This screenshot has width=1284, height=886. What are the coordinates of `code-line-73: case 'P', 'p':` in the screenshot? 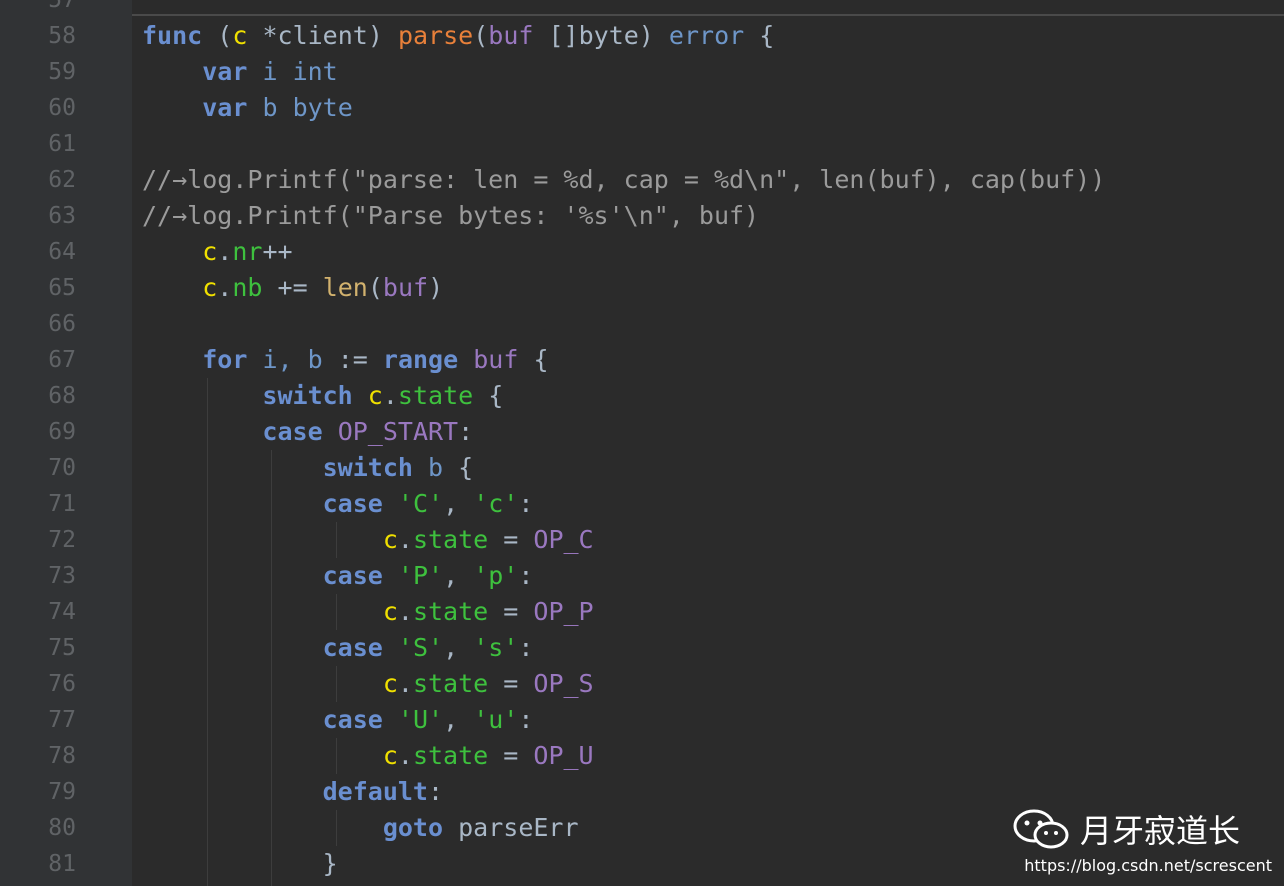 It's located at (338, 576).